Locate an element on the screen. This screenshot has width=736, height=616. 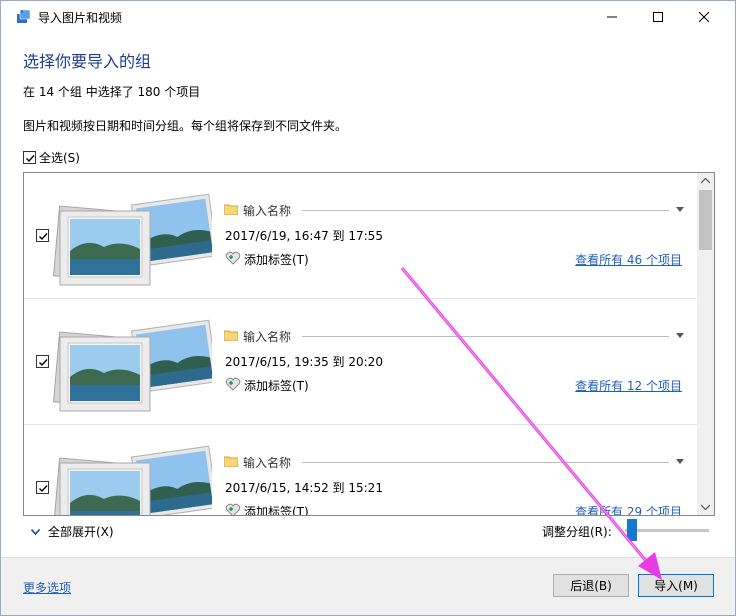
scrollbar-thumb is located at coordinates (705, 220).